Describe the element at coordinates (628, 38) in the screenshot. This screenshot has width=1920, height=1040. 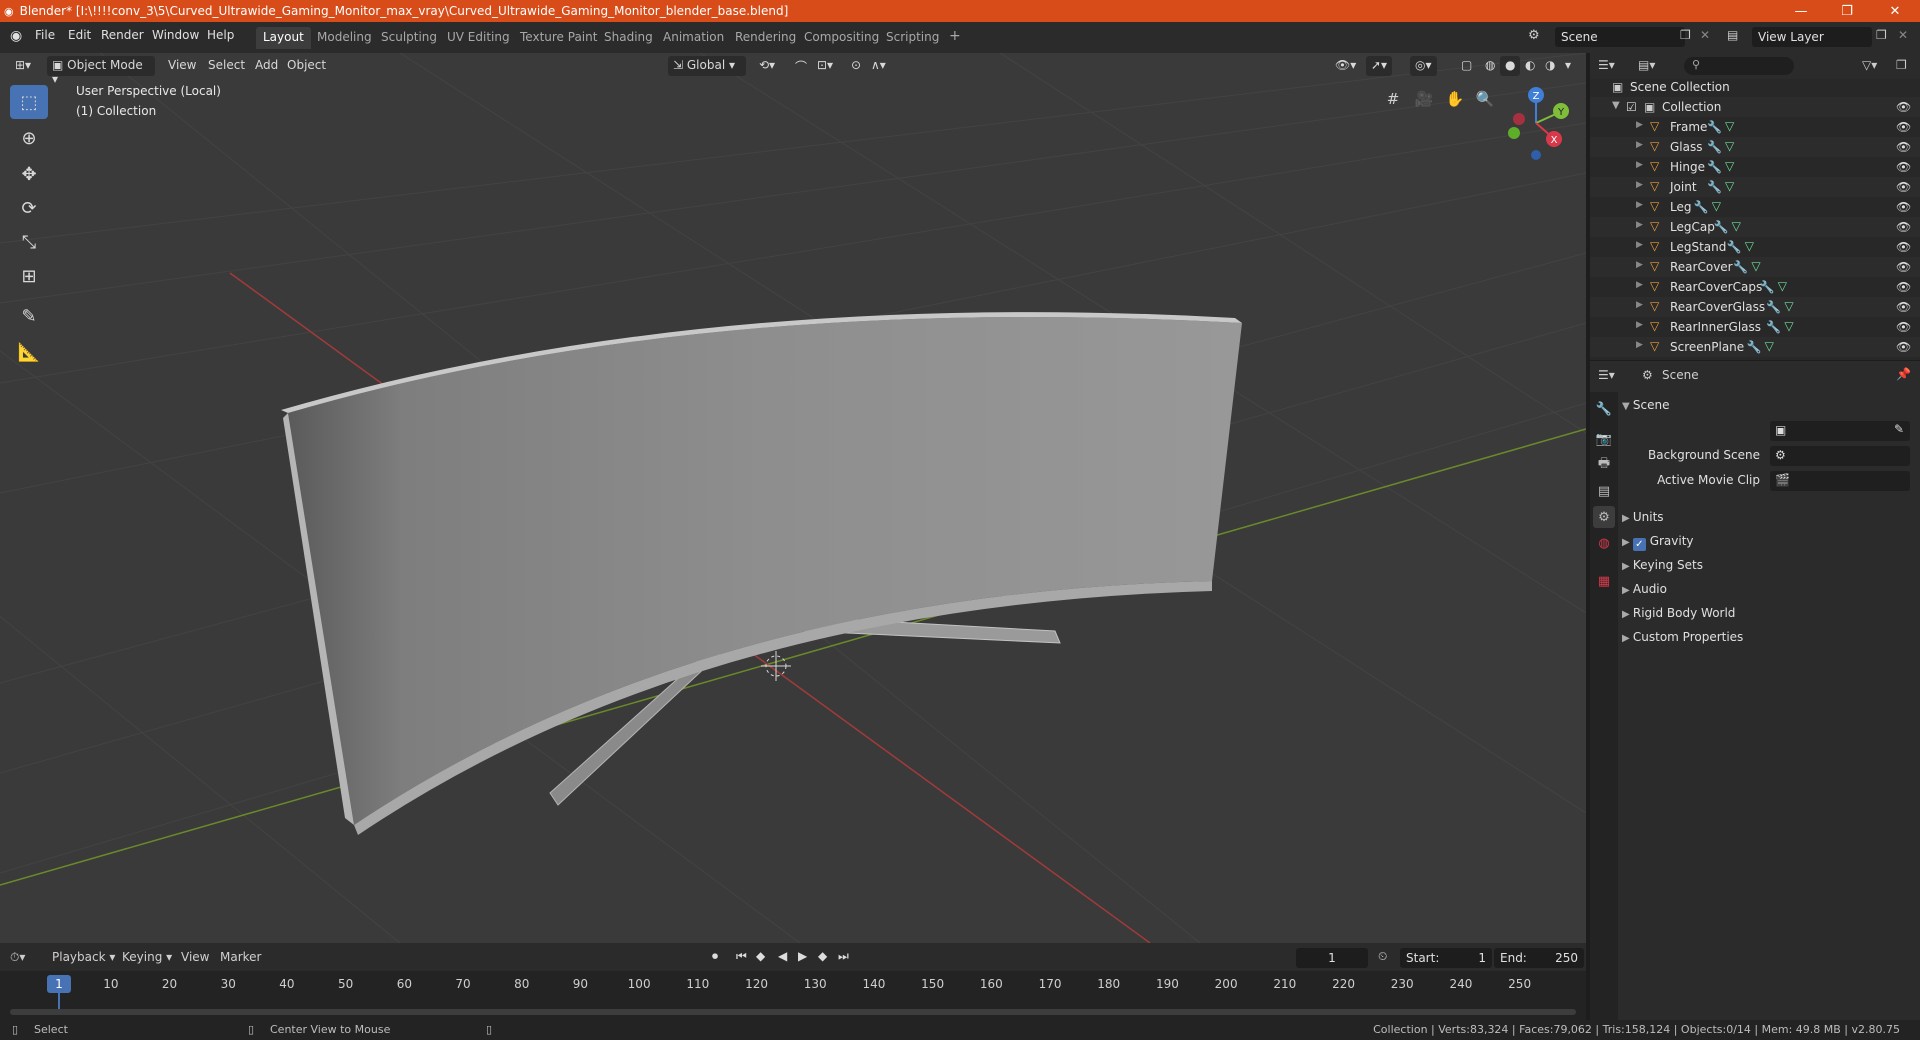
I see `tab-shading: Shading` at that location.